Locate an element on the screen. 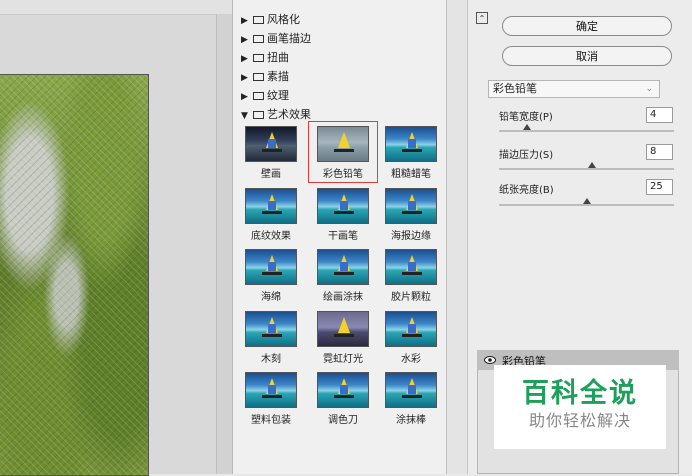  collapse-gallery-icon: ⌃ is located at coordinates (482, 18).